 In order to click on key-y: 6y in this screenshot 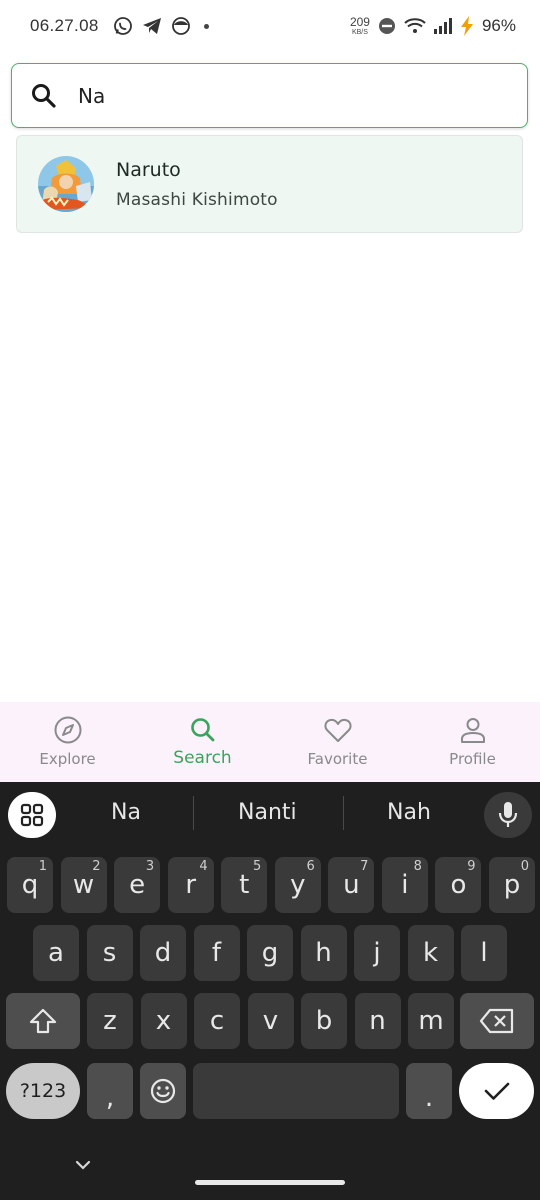, I will do `click(297, 885)`.